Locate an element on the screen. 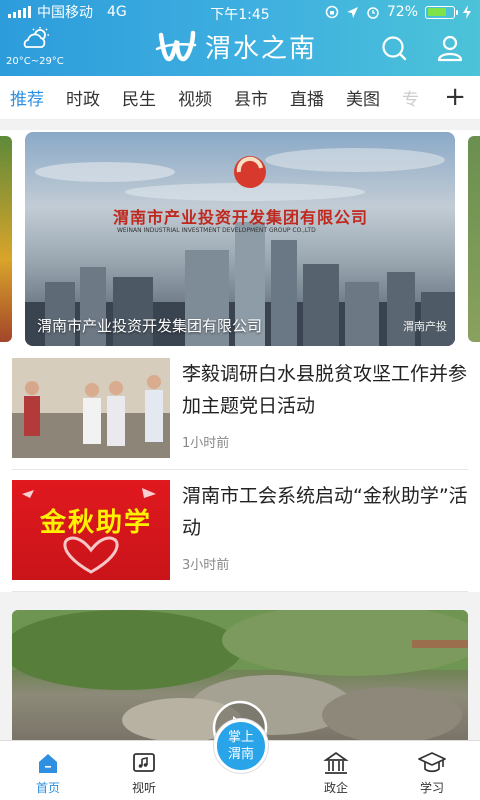  nav-media: 视听 is located at coordinates (144, 772).